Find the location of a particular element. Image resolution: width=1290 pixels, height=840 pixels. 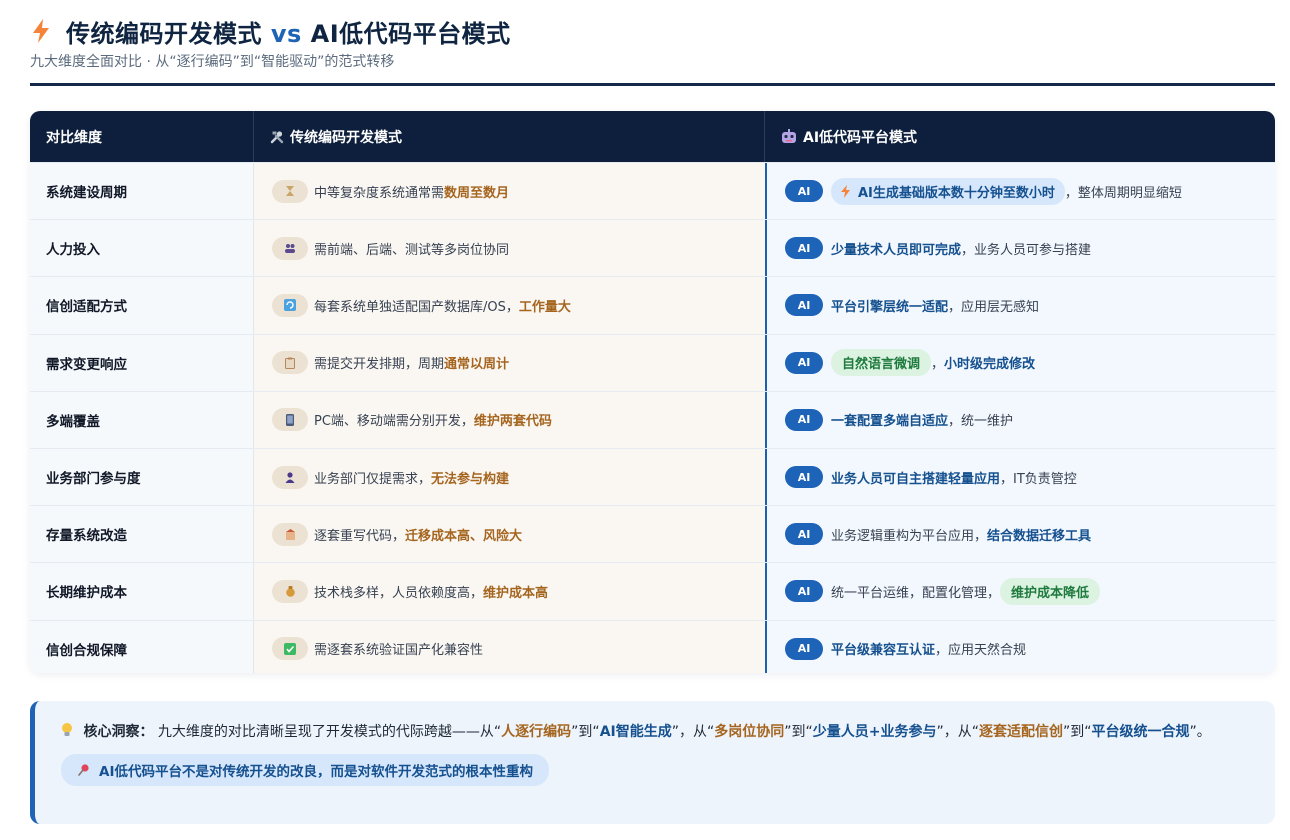

traditional-cell: 技术栈多样，人员依赖度高， 维护成本高 is located at coordinates (509, 591).